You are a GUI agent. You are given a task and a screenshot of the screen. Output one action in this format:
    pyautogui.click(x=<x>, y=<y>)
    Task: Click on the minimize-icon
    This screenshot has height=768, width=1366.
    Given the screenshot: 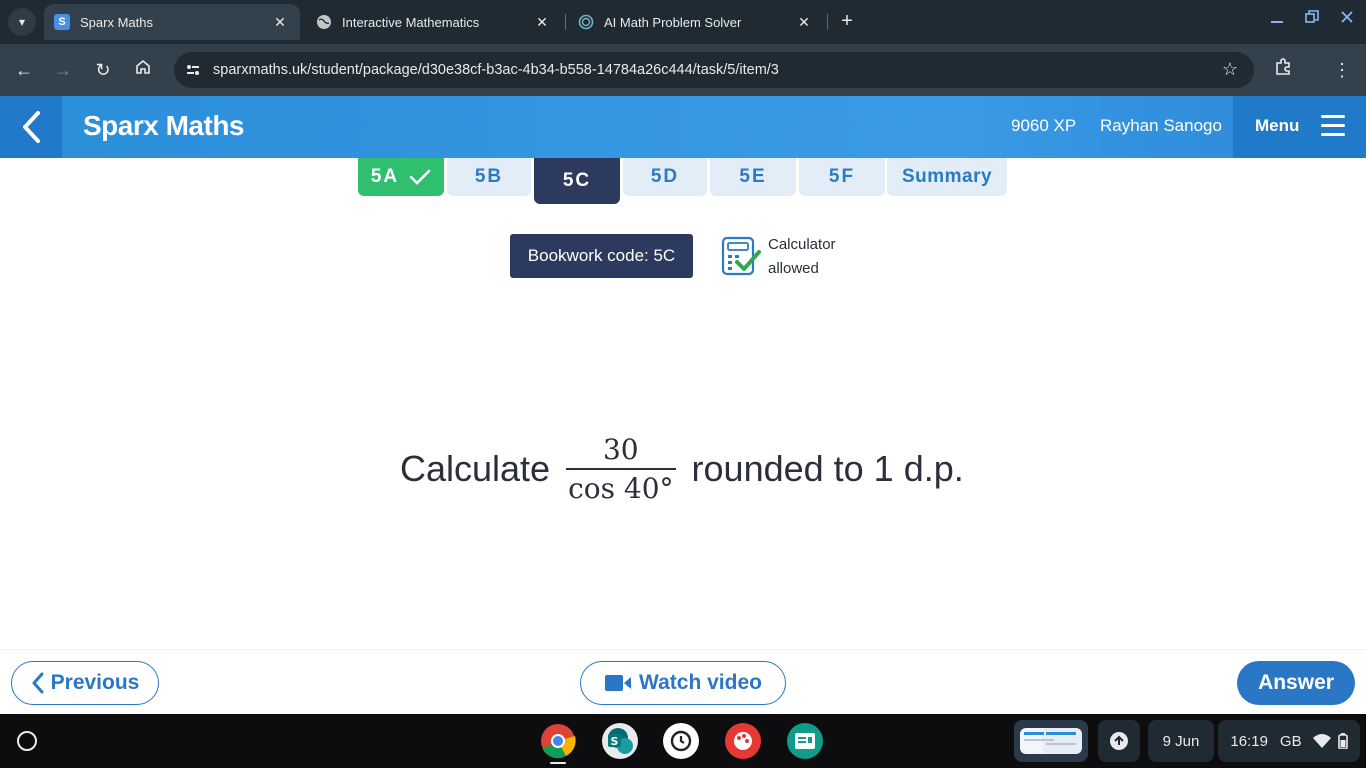 What is the action you would take?
    pyautogui.click(x=1277, y=19)
    